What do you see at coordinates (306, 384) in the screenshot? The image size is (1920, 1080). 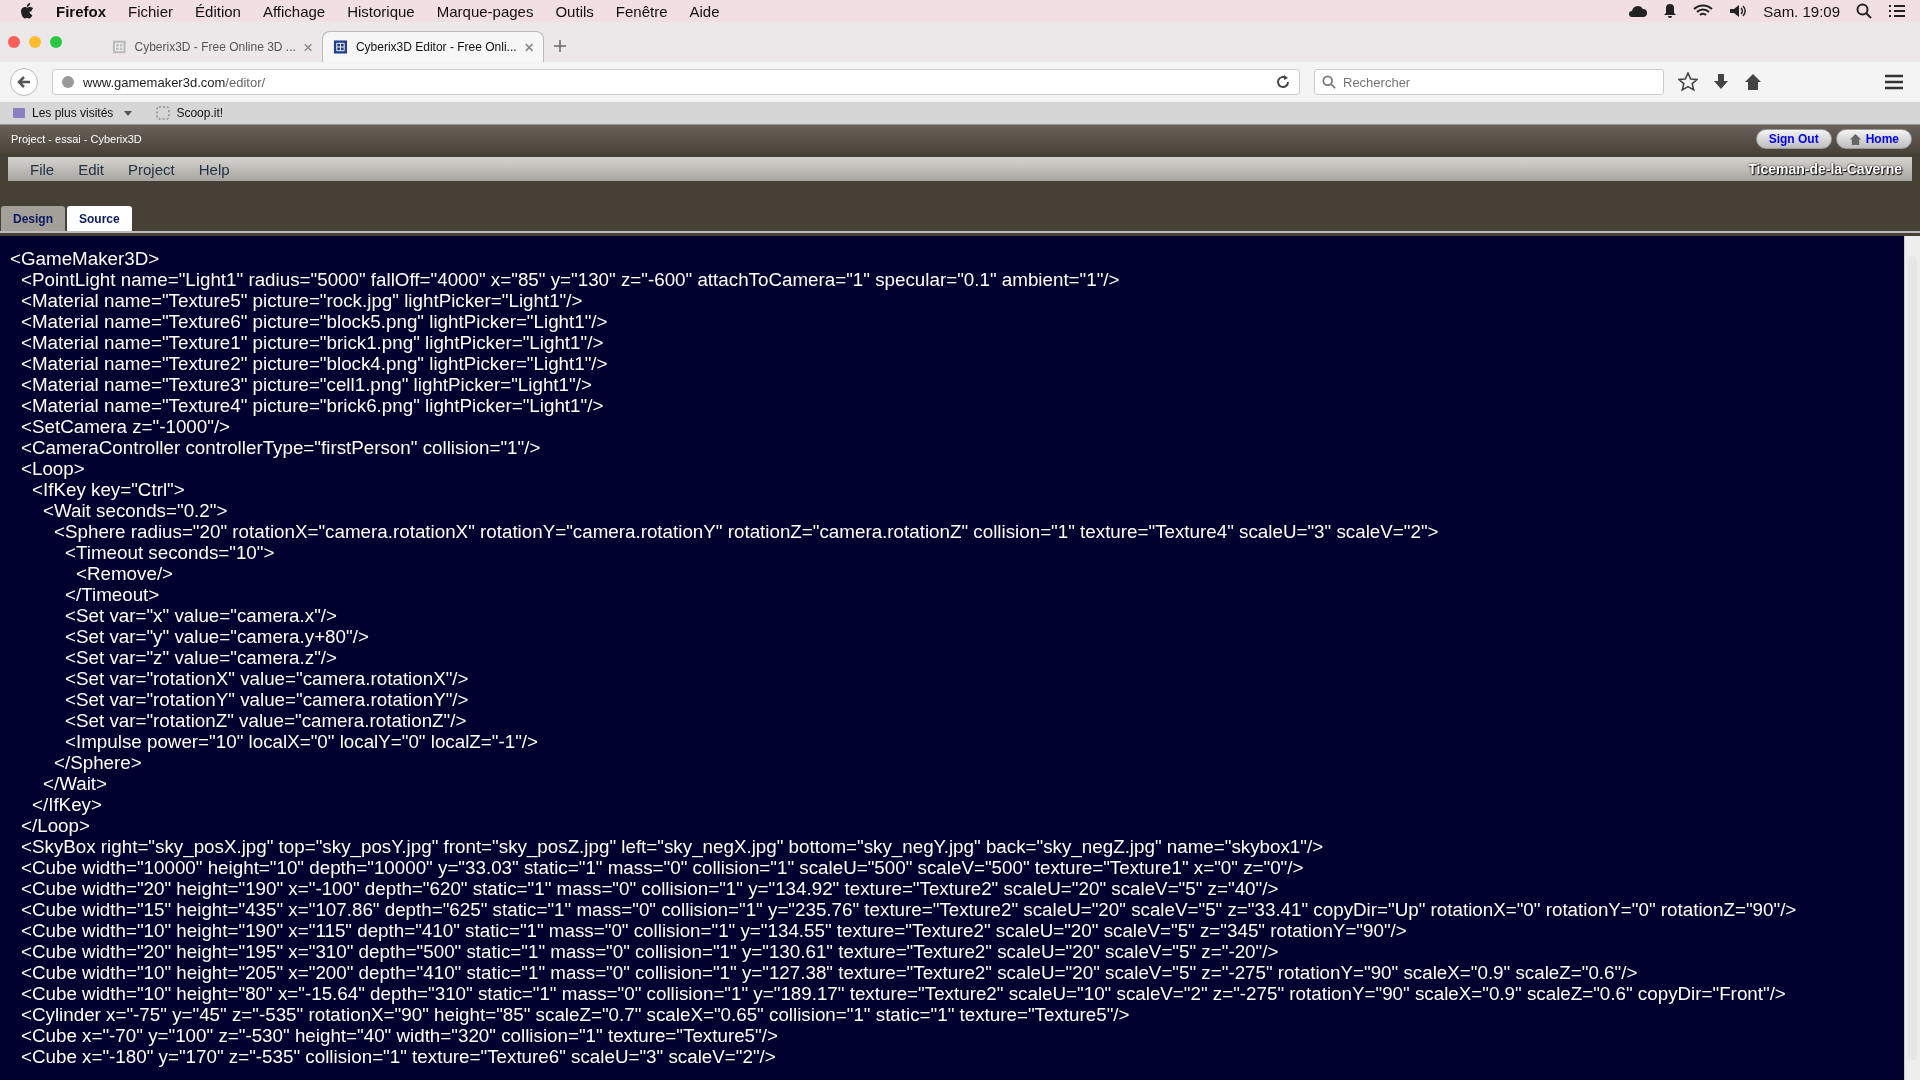 I see `code-line: <Material name="Texture3" picture="cell1.png" lightPicker="Light1"/>` at bounding box center [306, 384].